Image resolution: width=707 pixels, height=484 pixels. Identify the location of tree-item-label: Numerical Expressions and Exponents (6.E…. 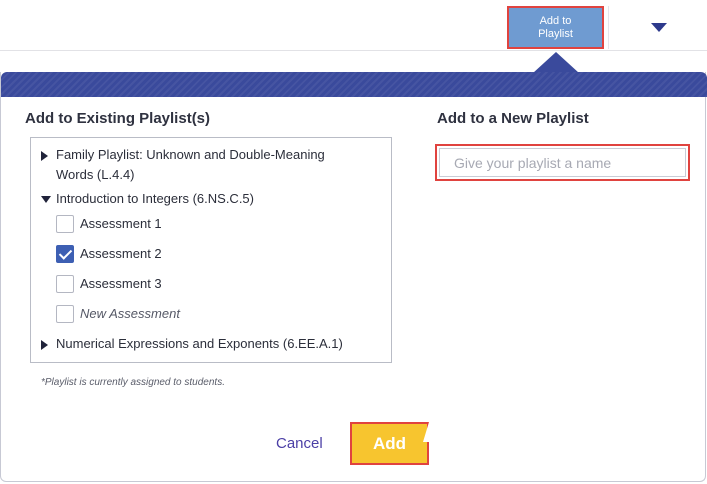
(199, 343).